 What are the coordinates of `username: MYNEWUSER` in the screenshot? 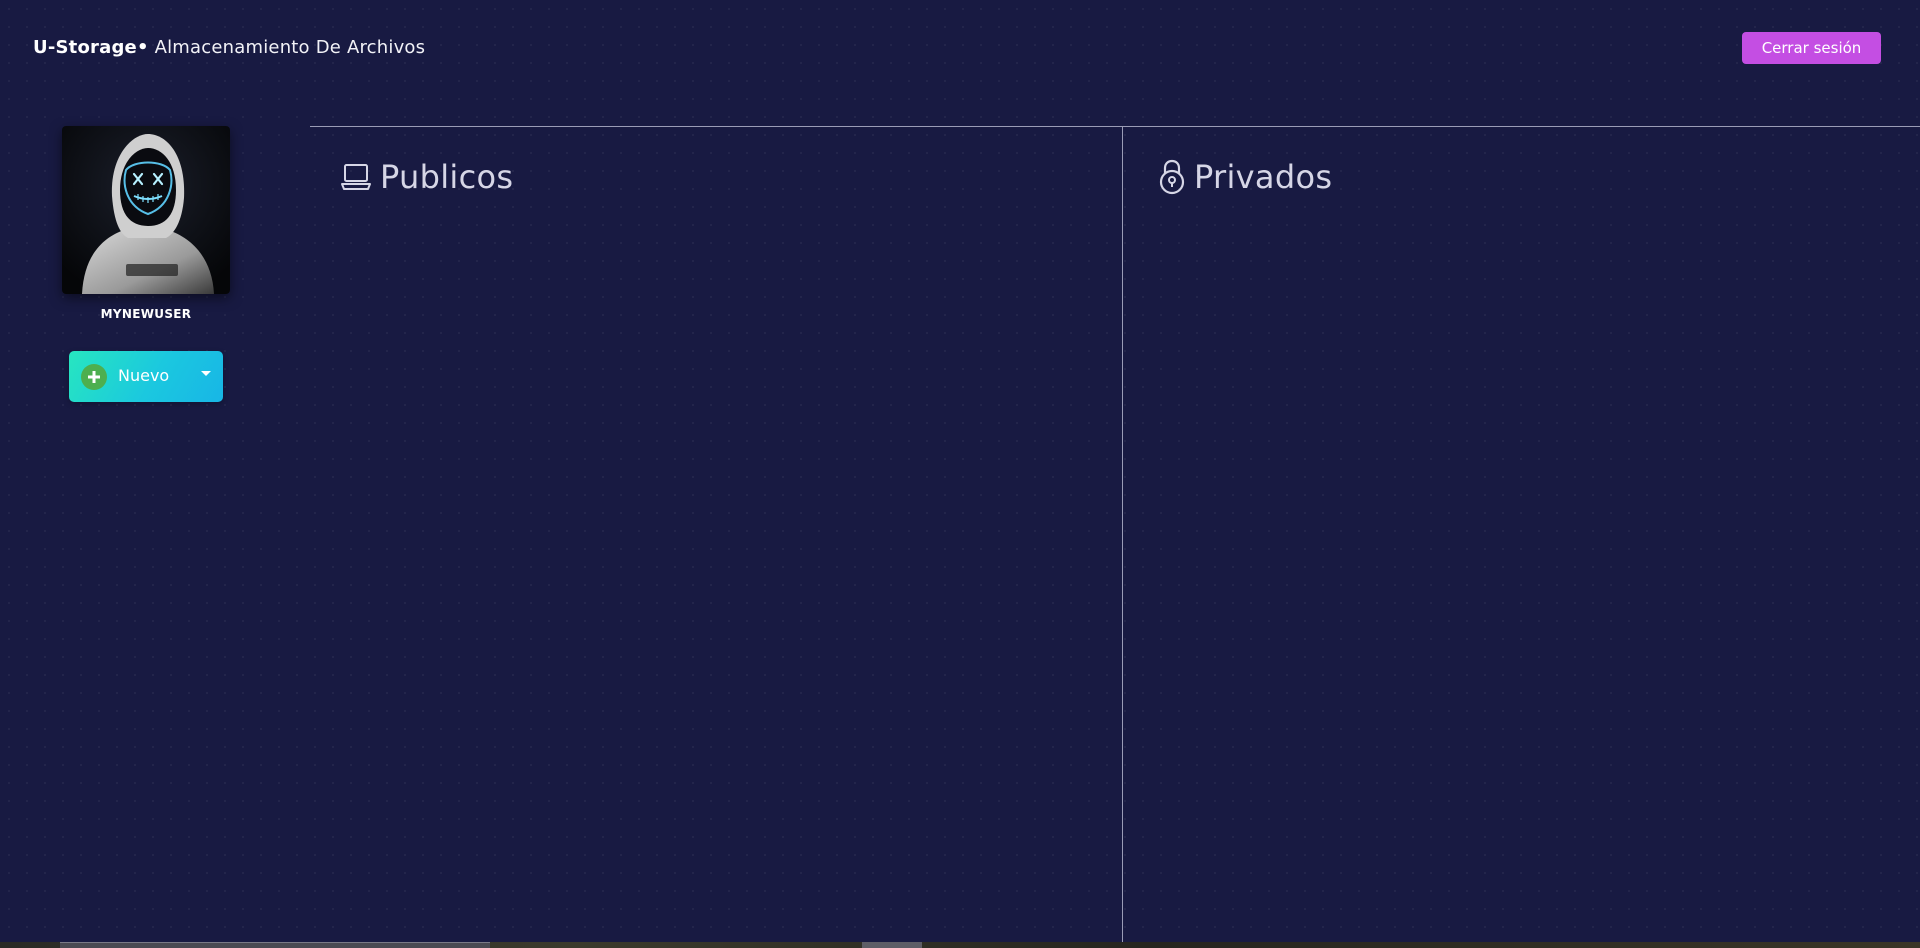 It's located at (146, 314).